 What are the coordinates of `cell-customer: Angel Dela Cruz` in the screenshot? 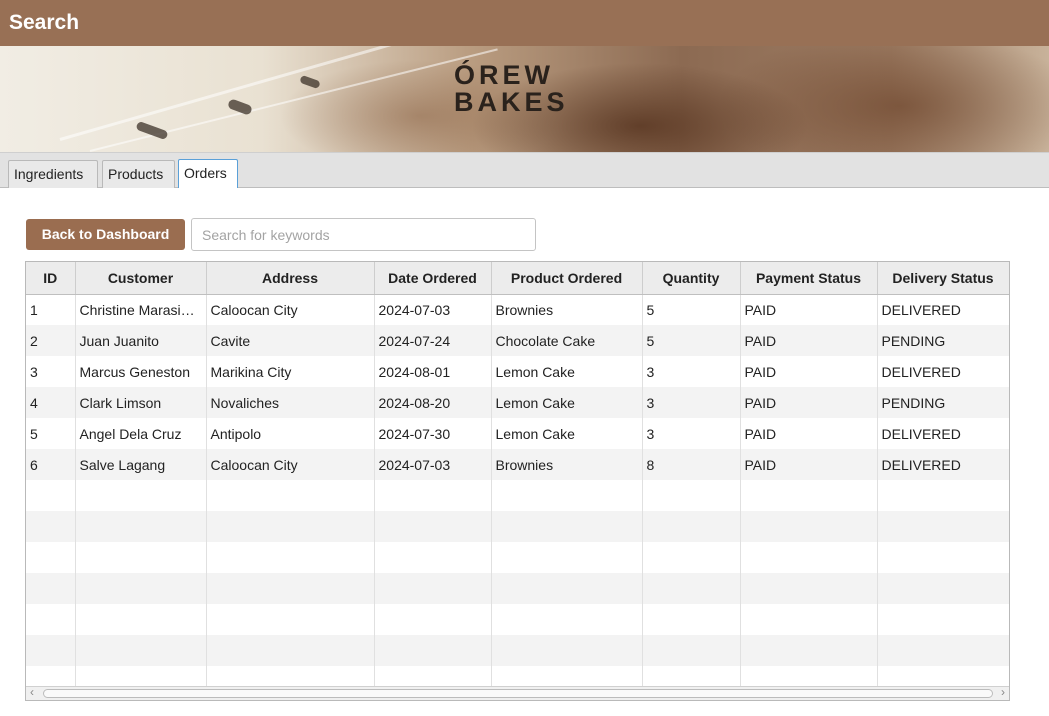 It's located at (141, 433).